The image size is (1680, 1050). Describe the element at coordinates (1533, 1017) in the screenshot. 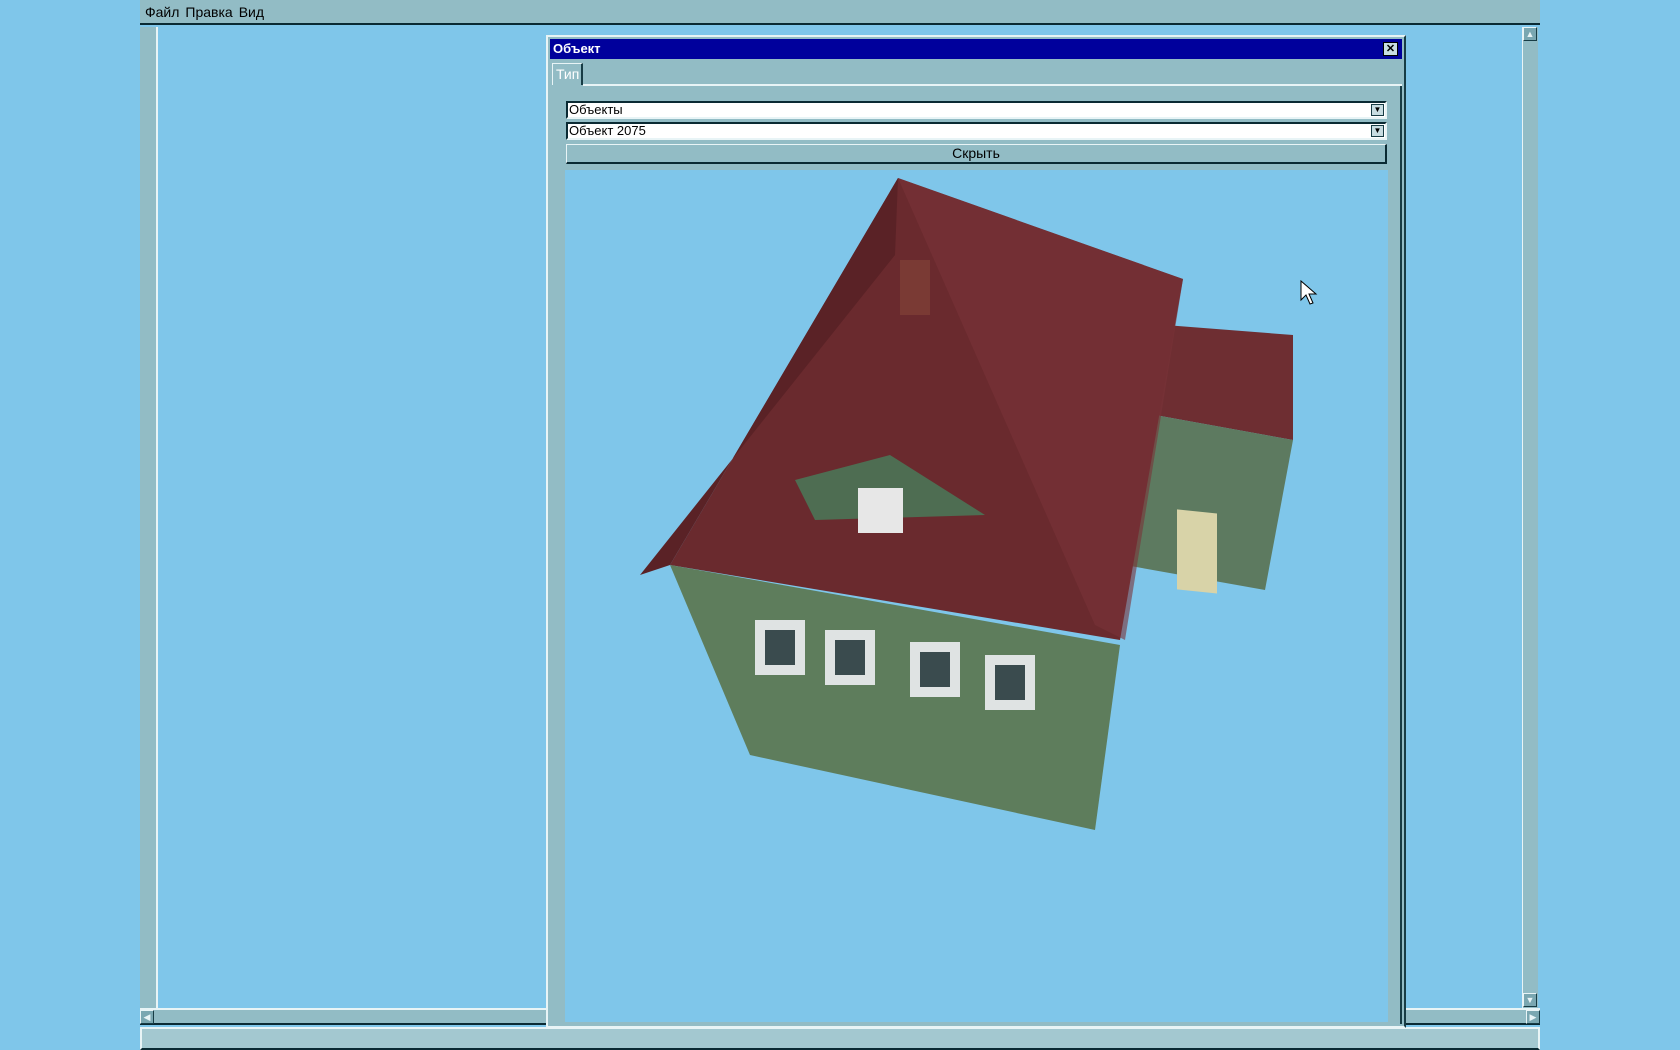

I see `scroll-right-icon: ▶` at that location.